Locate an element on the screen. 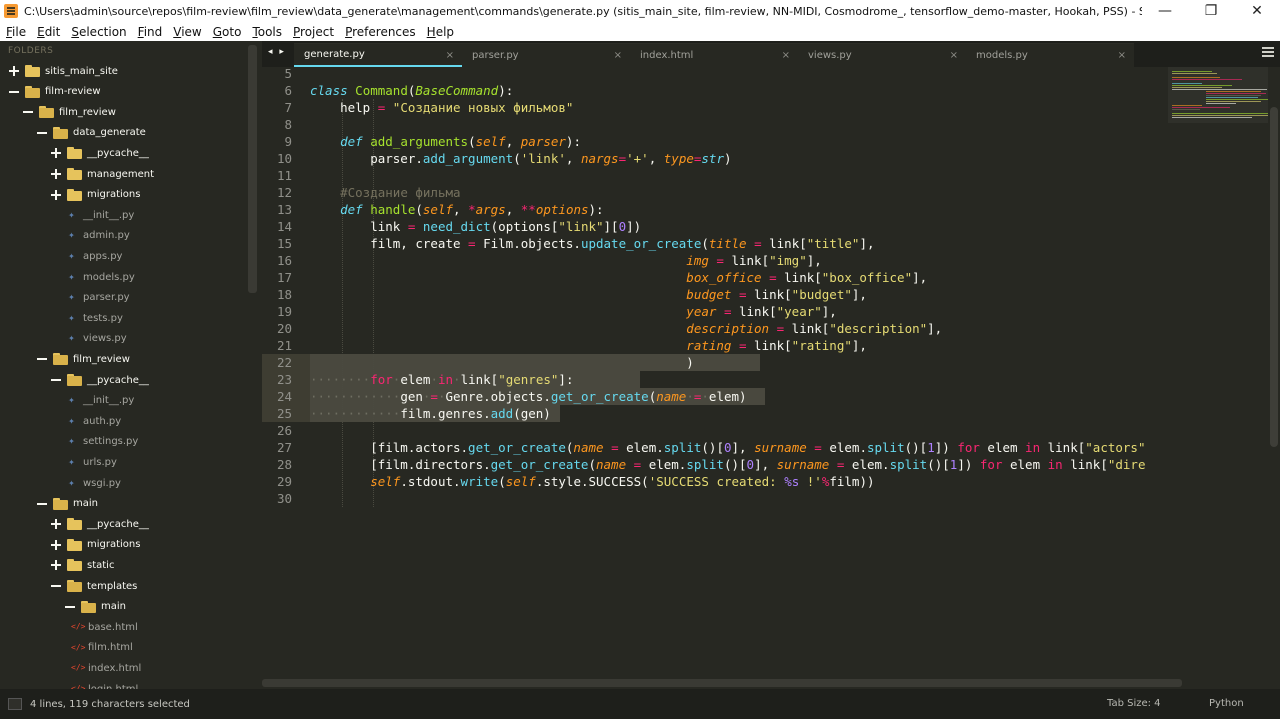 The image size is (1280, 719). file-item: </> login.html is located at coordinates (104, 684).